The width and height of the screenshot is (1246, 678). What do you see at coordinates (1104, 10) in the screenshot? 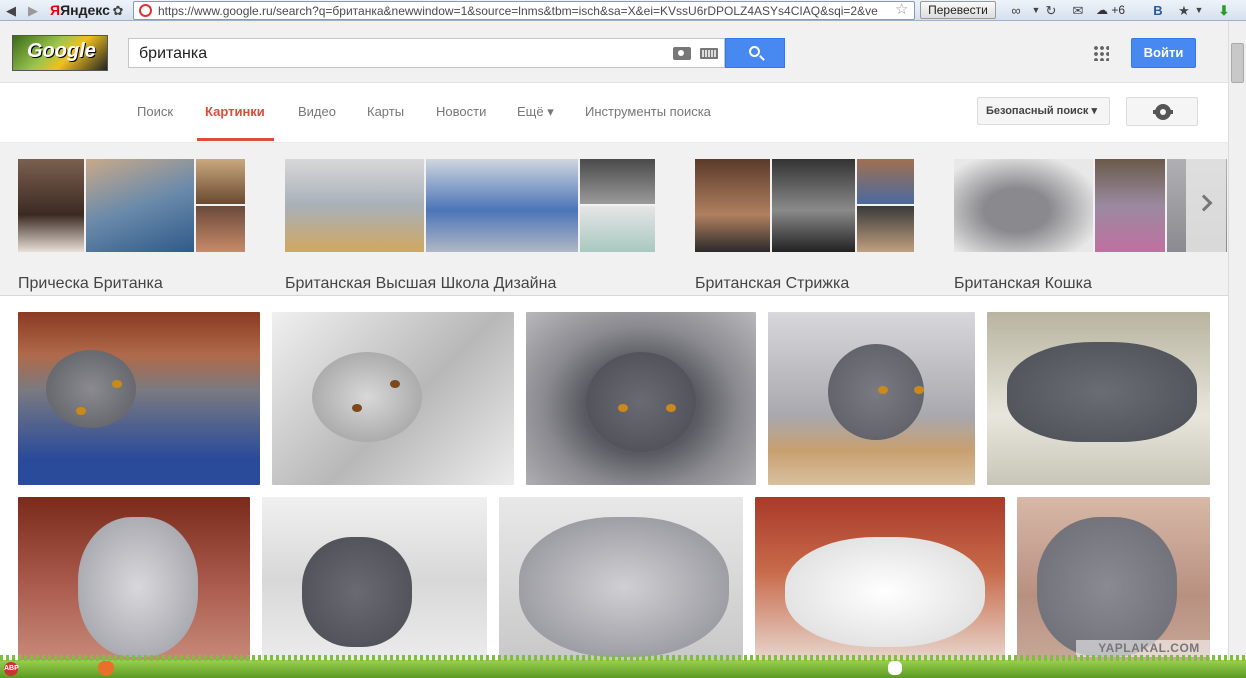
I see `cloud-icon: ☁` at bounding box center [1104, 10].